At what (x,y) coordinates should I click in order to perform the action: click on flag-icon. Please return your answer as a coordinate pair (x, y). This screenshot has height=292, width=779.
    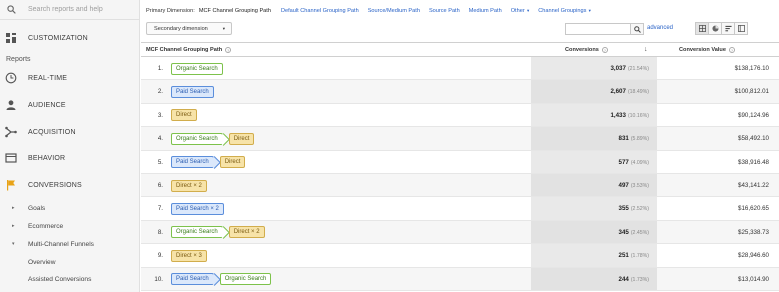
    Looking at the image, I should click on (11, 185).